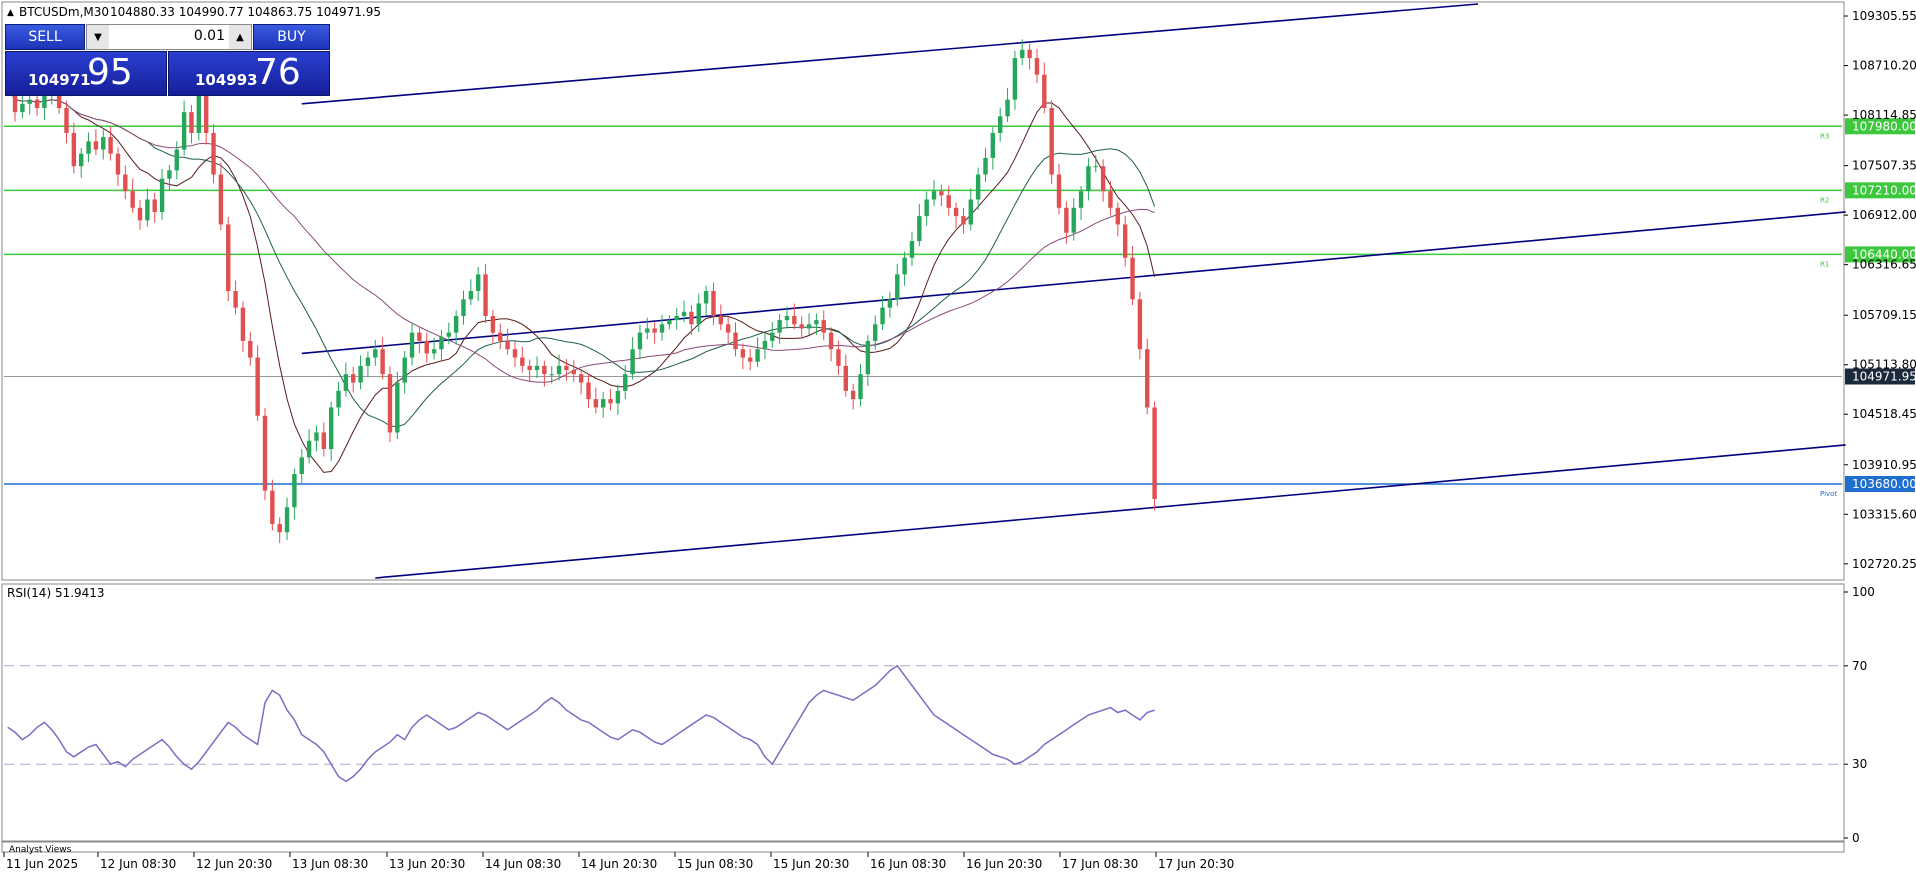  Describe the element at coordinates (110, 72) in the screenshot. I see `sell-price-big: 95` at that location.